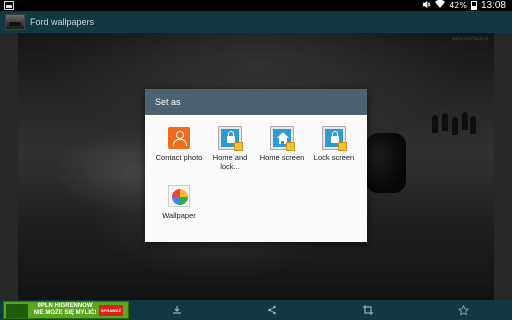 The width and height of the screenshot is (512, 320). What do you see at coordinates (168, 102) in the screenshot?
I see `dialog-title: Set as` at bounding box center [168, 102].